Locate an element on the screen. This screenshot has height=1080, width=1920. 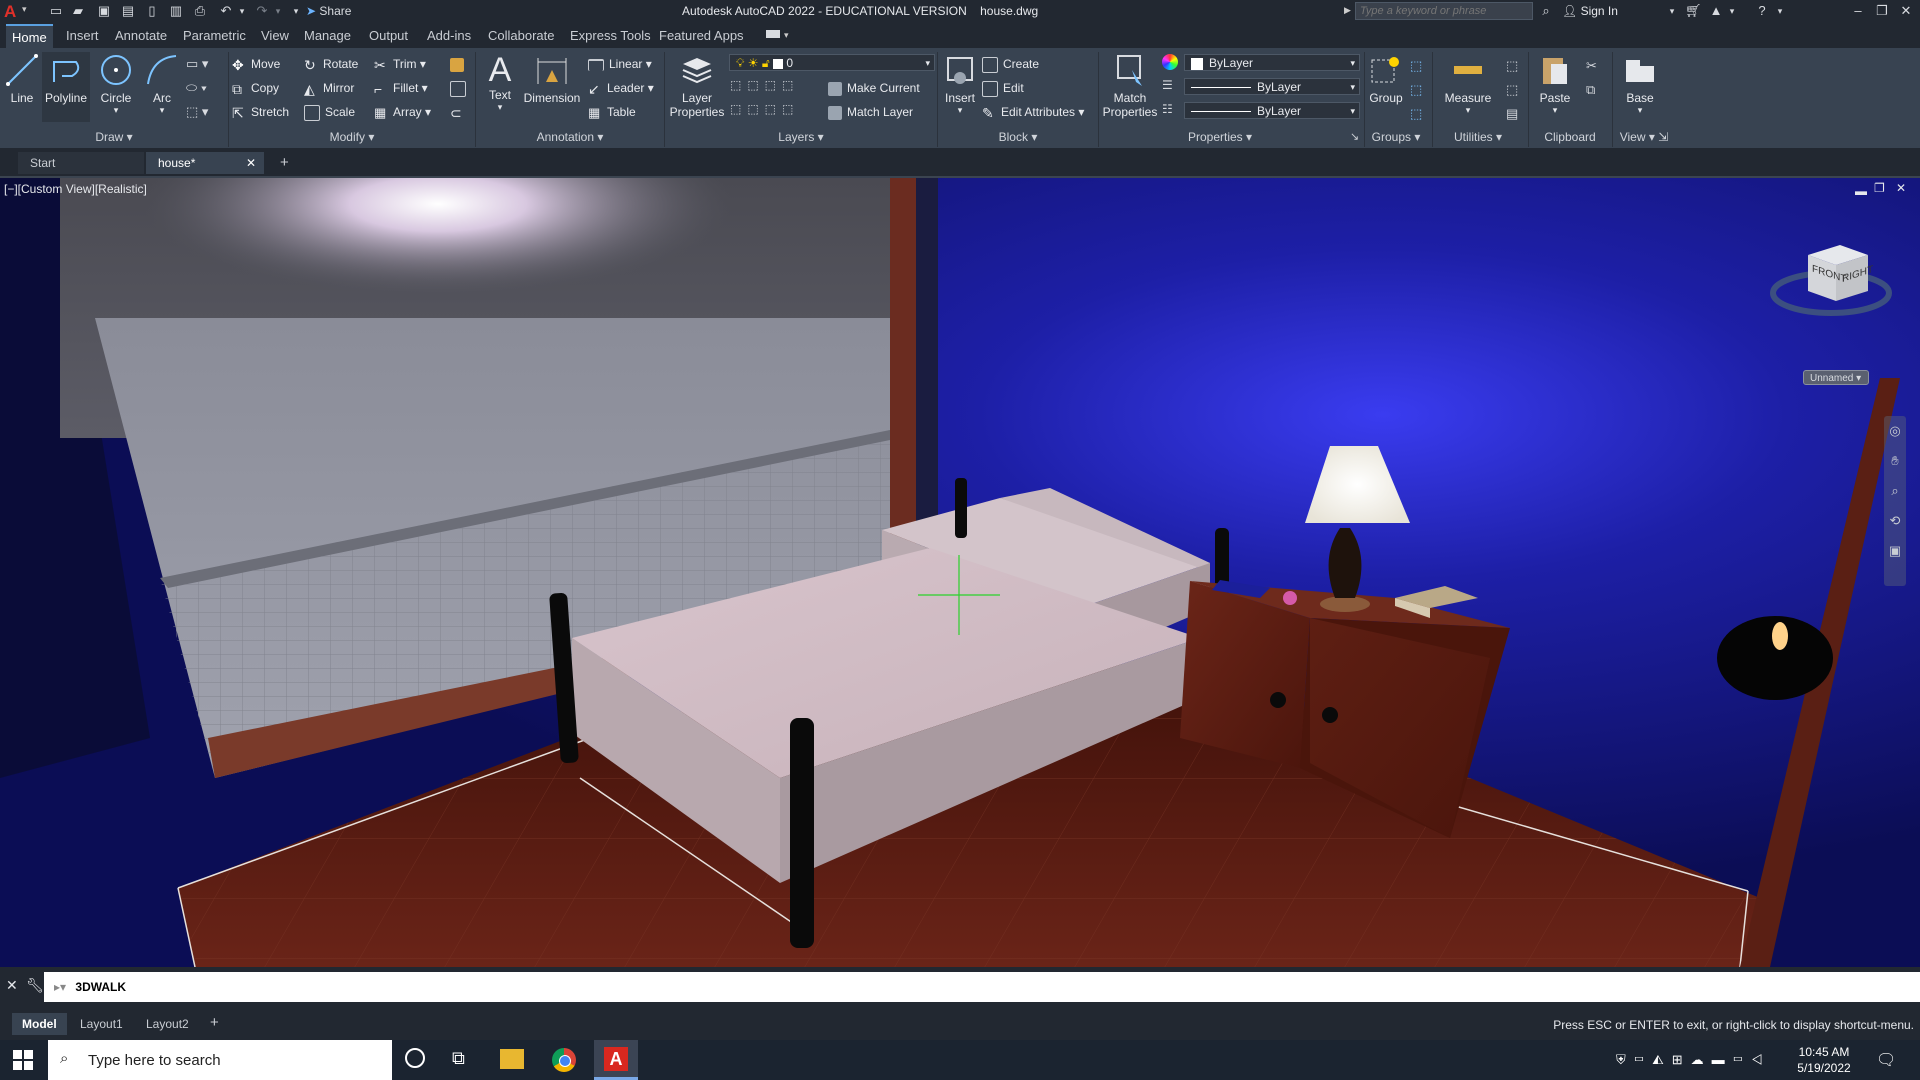
viewport-restore-icon: ❐ is located at coordinates (1879, 188).